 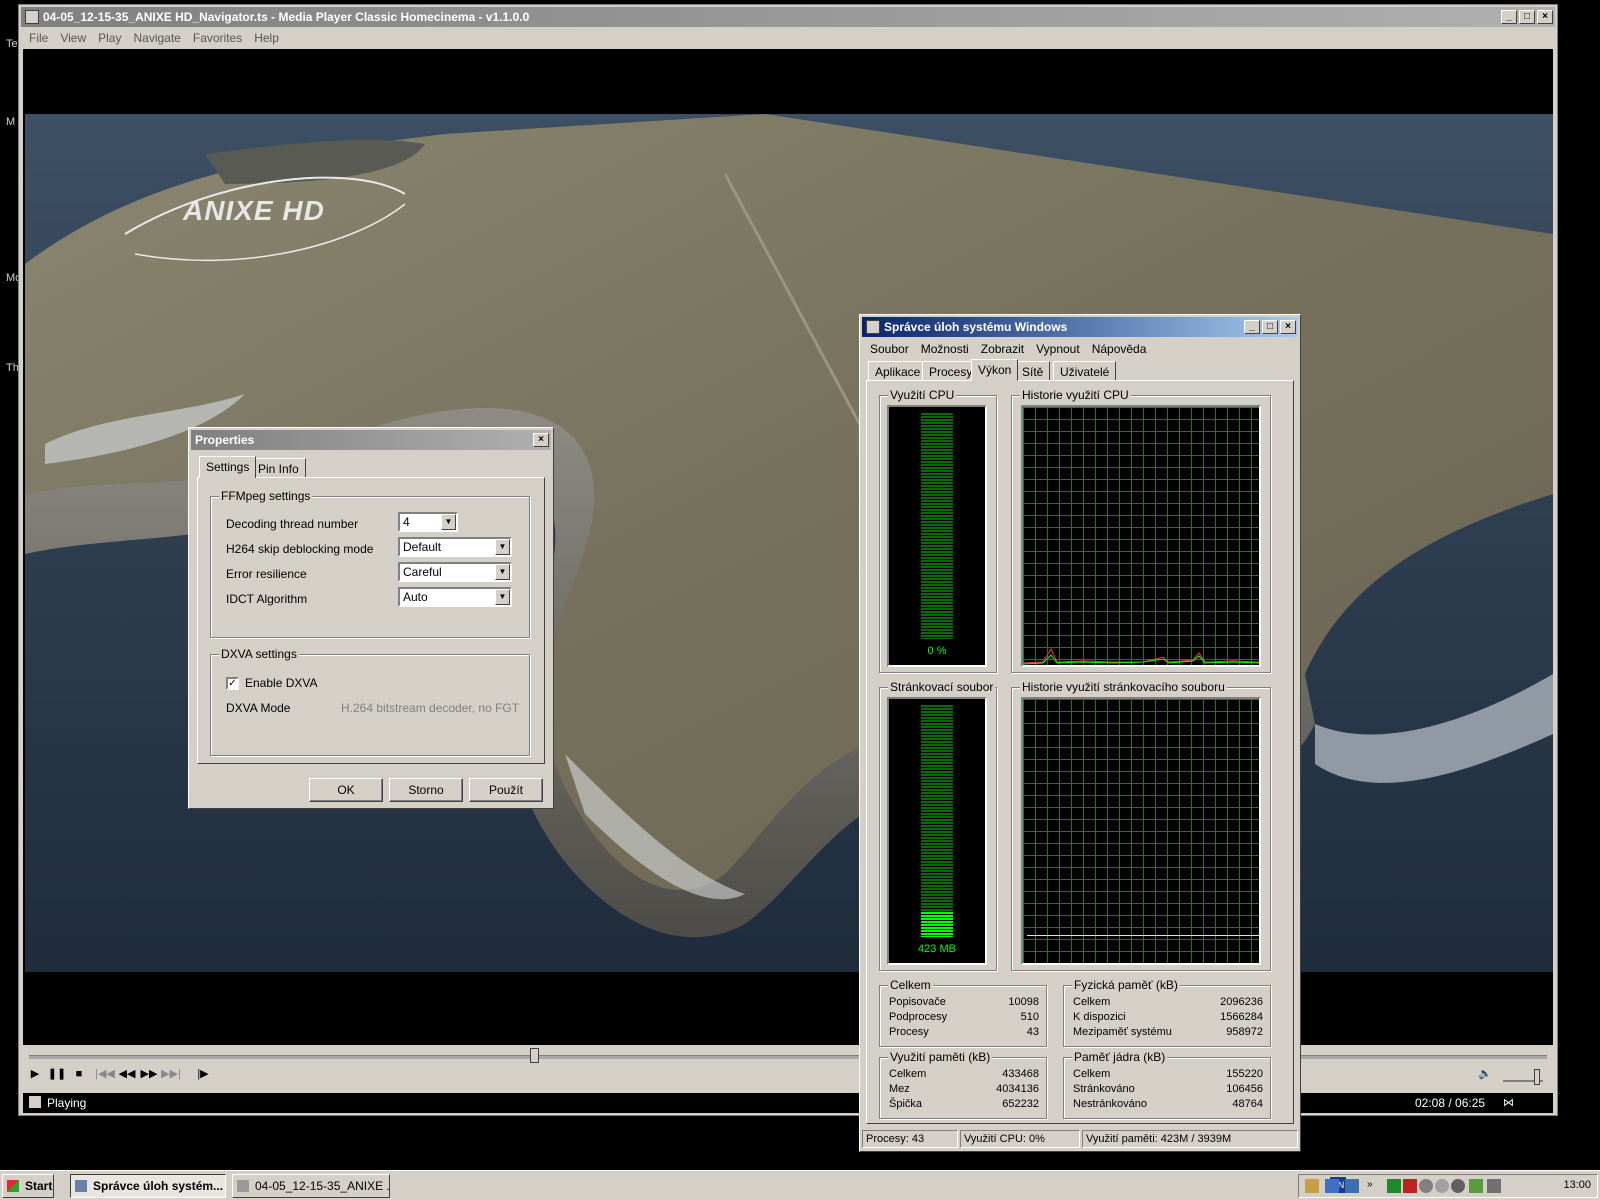 What do you see at coordinates (217, 38) in the screenshot?
I see `menu-favorites: Favorites` at bounding box center [217, 38].